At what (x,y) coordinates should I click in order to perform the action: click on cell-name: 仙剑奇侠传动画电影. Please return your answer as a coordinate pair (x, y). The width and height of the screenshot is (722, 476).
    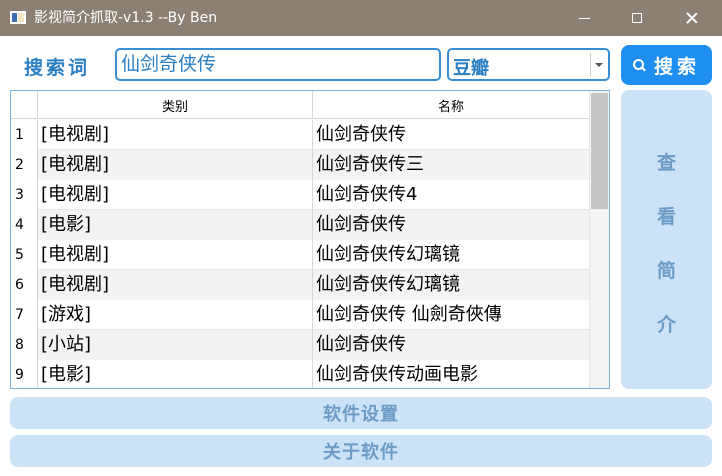
    Looking at the image, I should click on (451, 374).